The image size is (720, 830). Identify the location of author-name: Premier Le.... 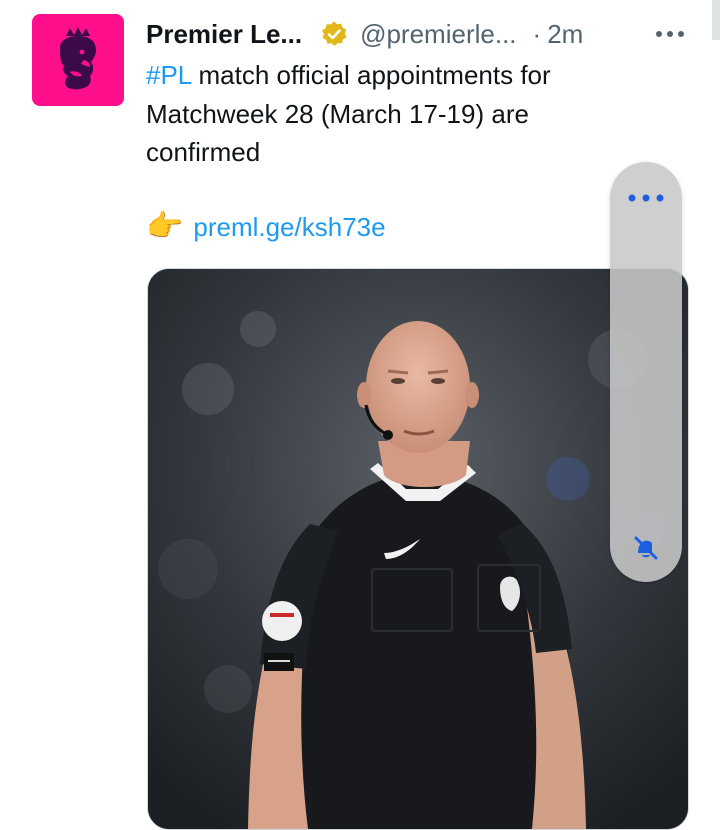
(224, 34).